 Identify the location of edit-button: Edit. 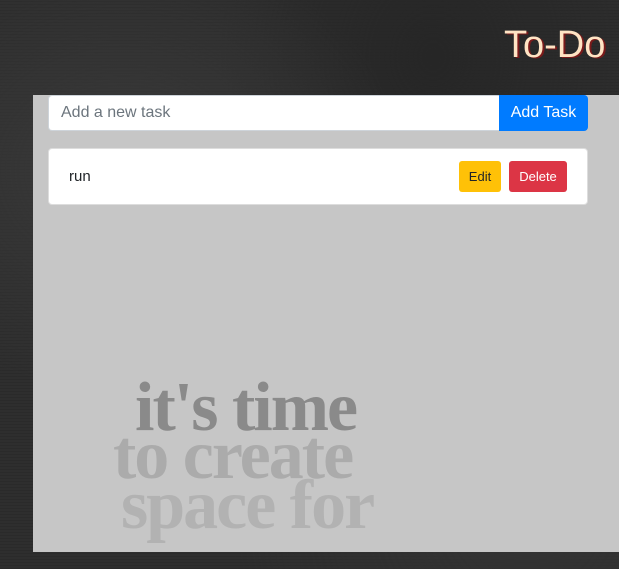
(480, 176).